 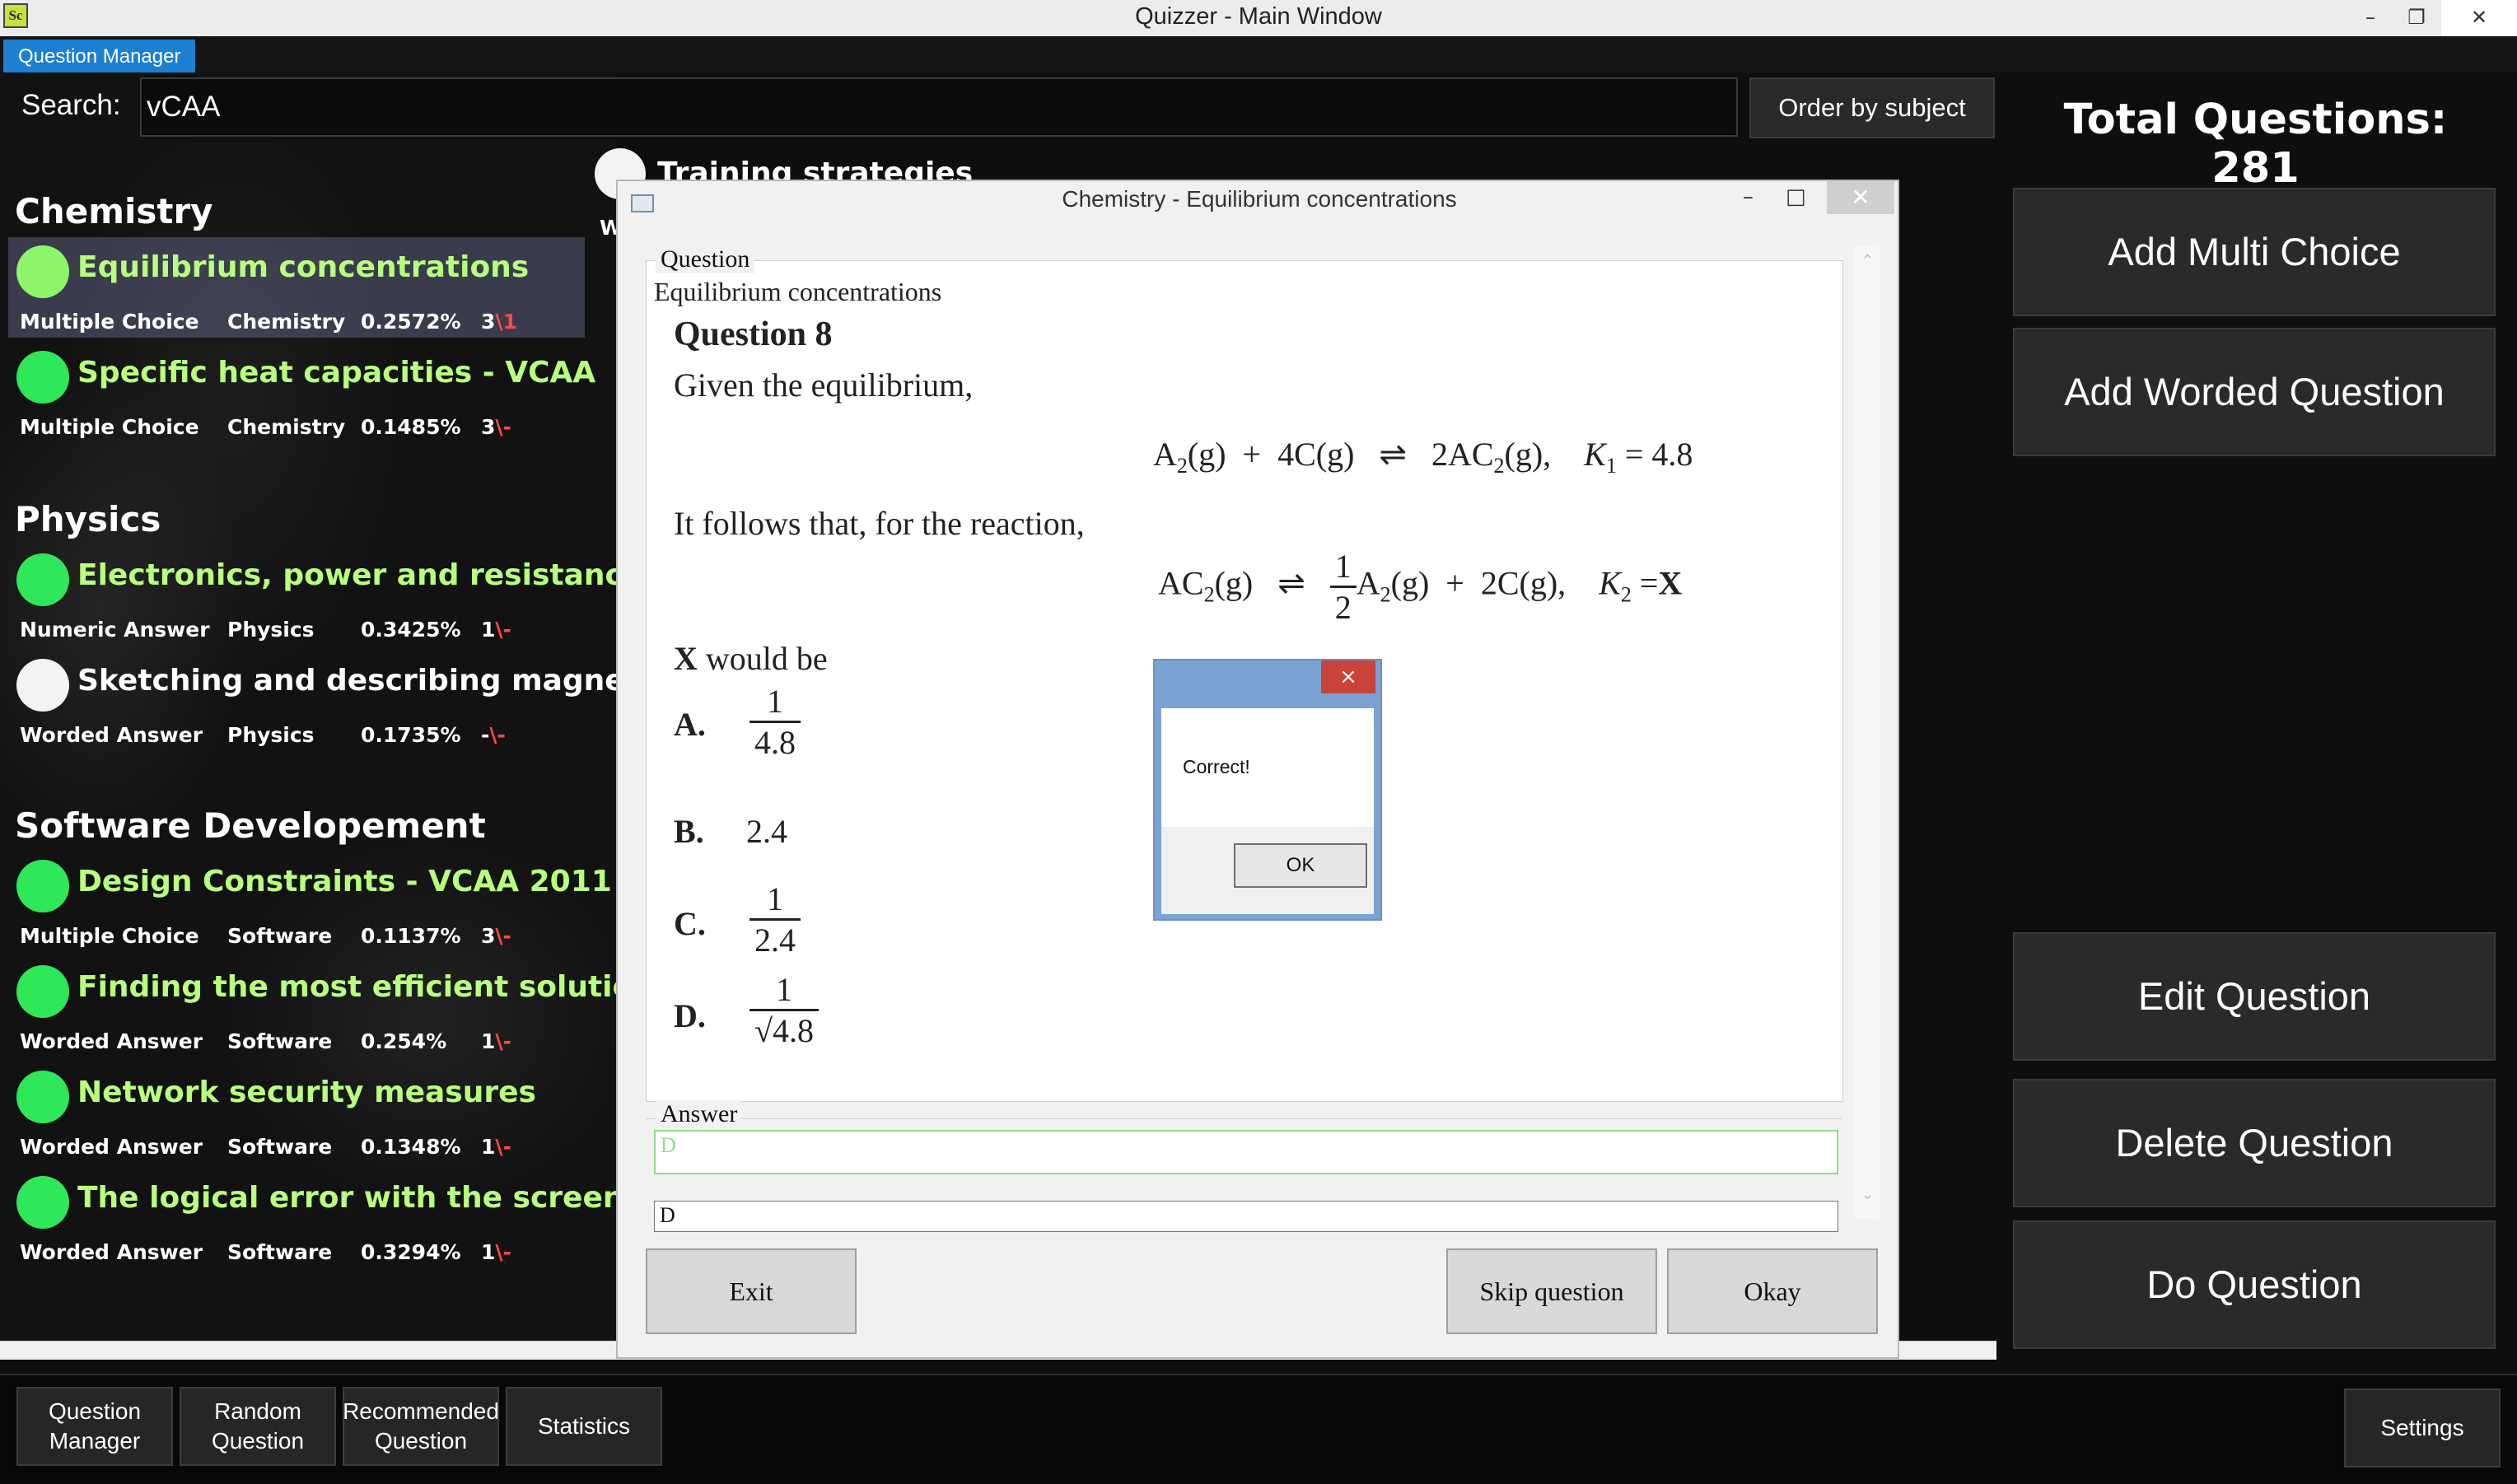 I want to click on search-label: Search:, so click(x=71, y=105).